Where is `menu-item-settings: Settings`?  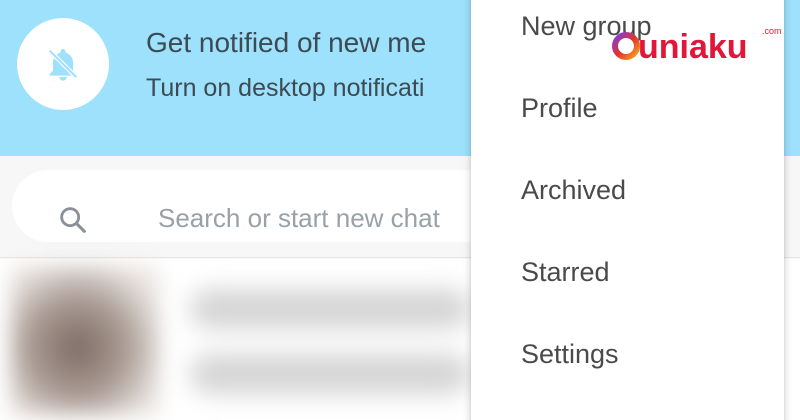 menu-item-settings: Settings is located at coordinates (627, 354).